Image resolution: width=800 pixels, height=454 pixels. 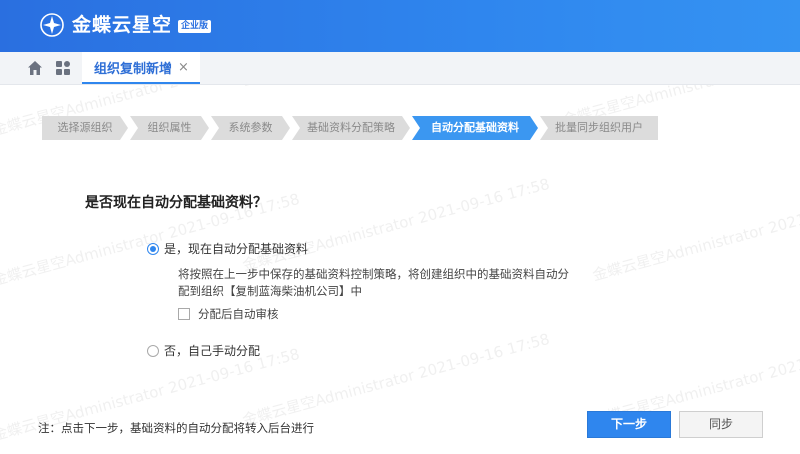 I want to click on step-org-properties: 组织属性, so click(x=169, y=128).